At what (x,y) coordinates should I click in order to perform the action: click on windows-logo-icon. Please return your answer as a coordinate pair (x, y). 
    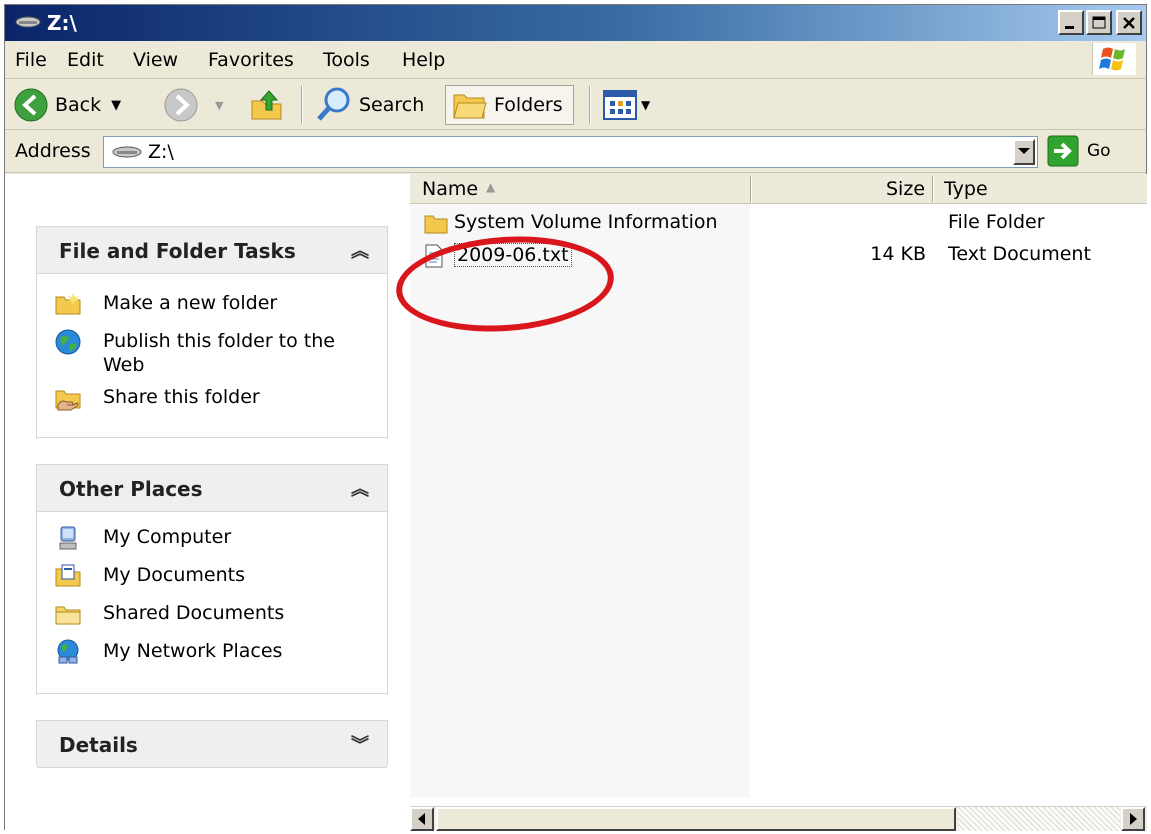
    Looking at the image, I should click on (1114, 59).